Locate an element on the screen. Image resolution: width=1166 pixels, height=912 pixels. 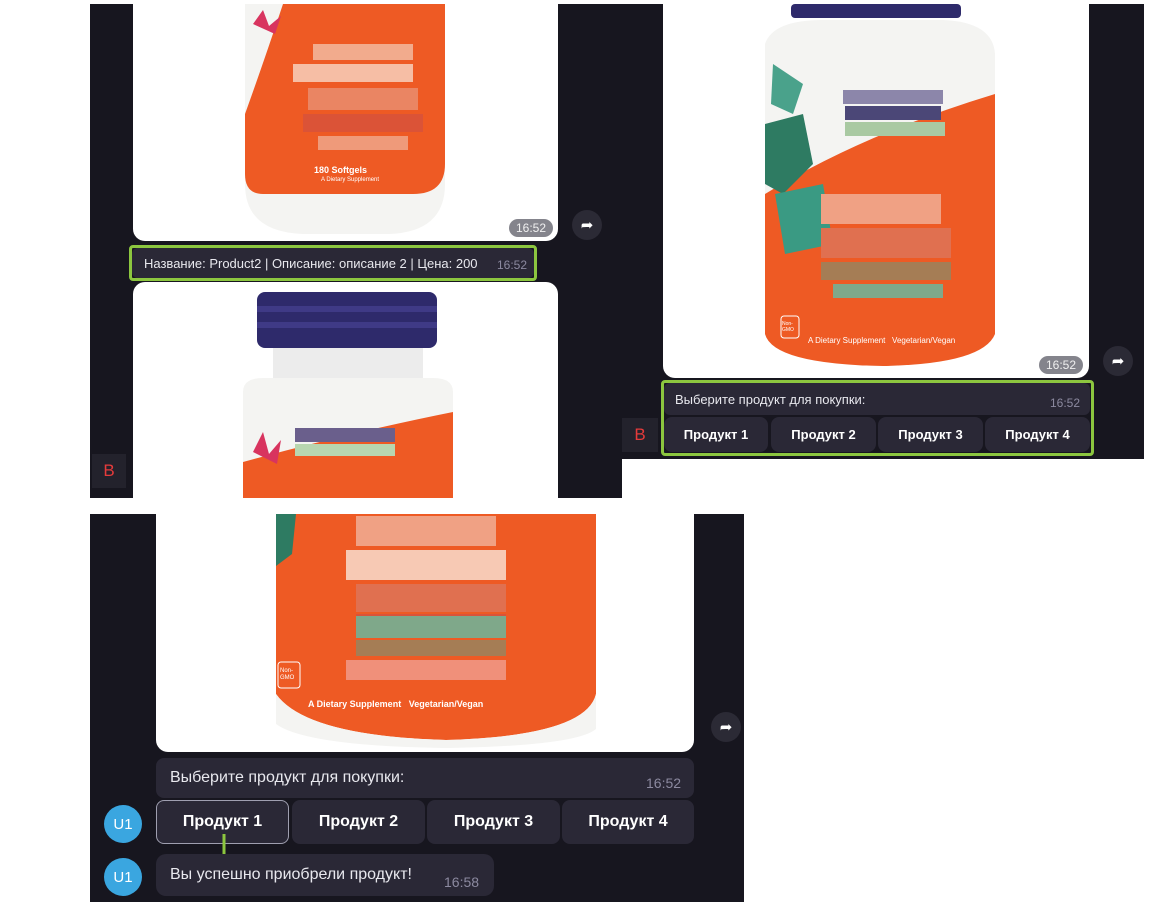
product-3-button: Продукт 3 is located at coordinates (493, 822).